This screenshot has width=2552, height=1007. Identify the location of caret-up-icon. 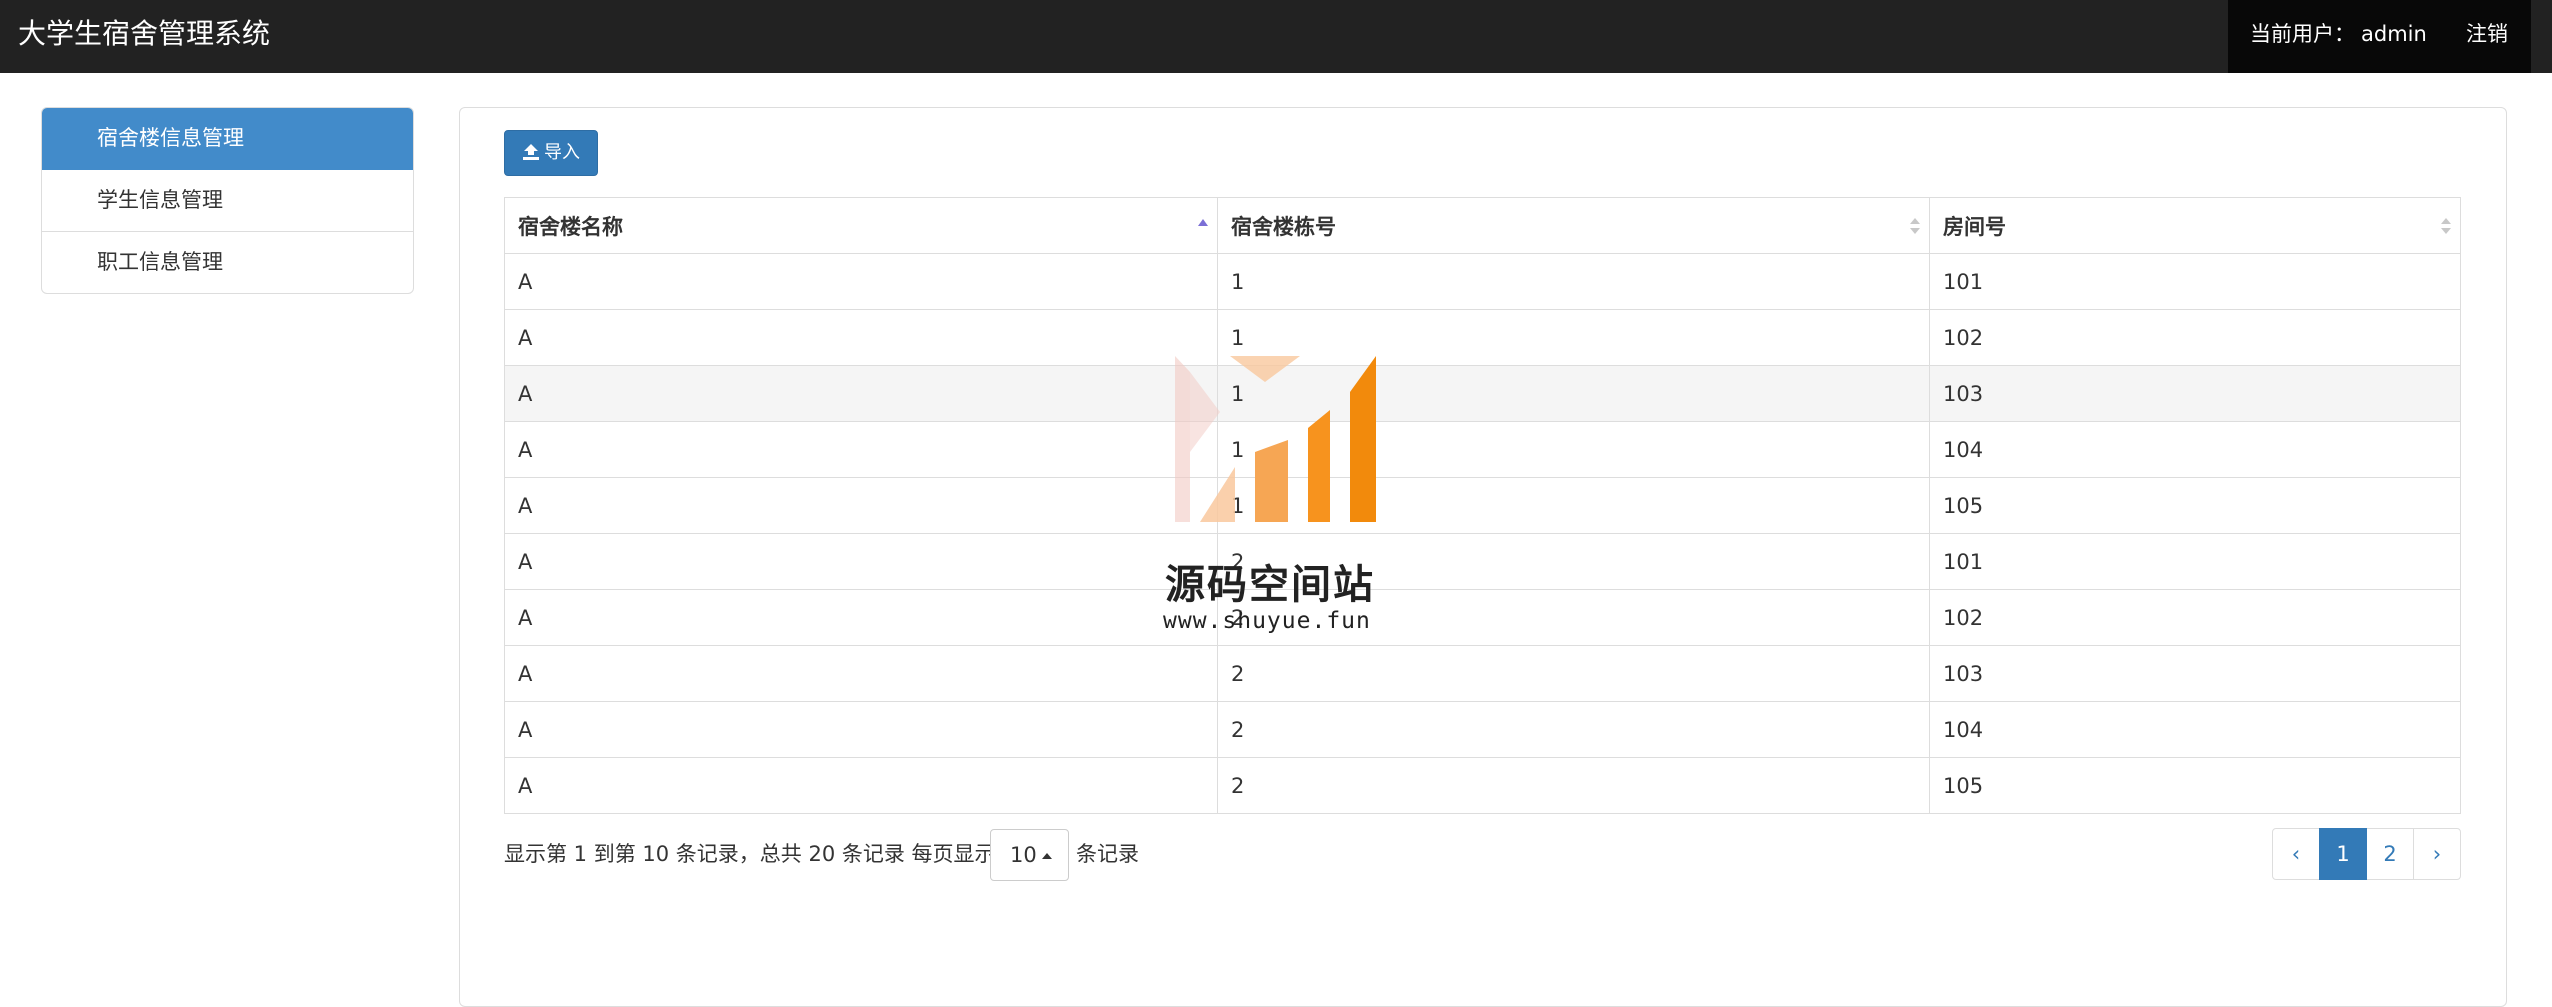
(1047, 856).